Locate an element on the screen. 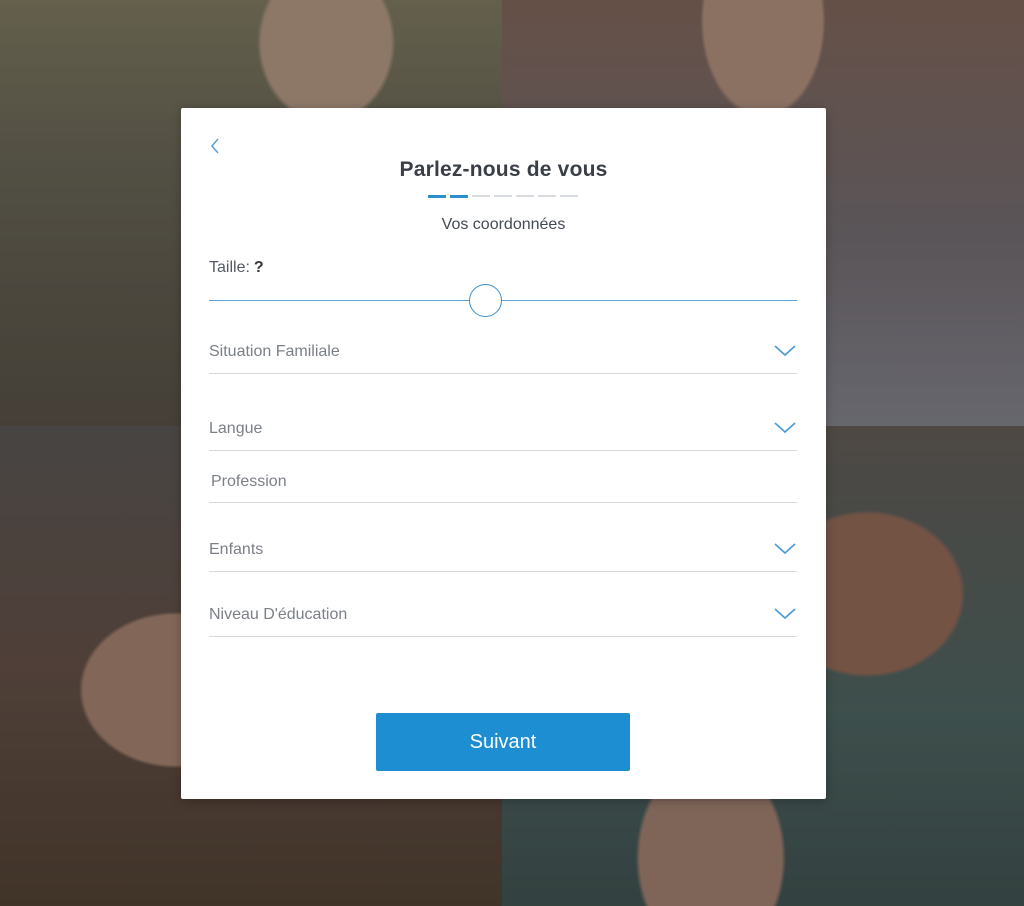  language-select: Langue is located at coordinates (503, 431).